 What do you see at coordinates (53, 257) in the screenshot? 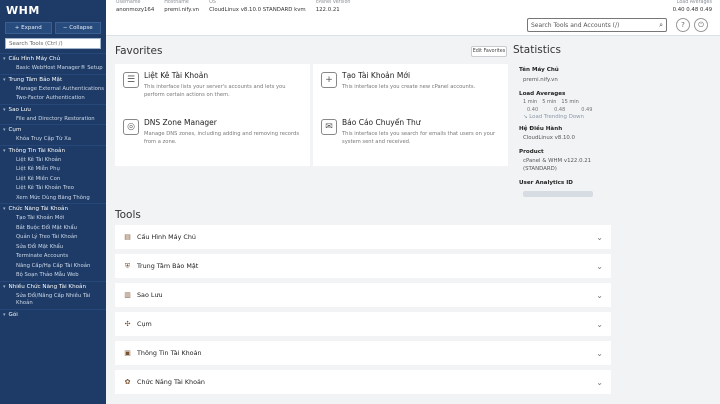
I see `sidebar-item: Terminate Accounts` at bounding box center [53, 257].